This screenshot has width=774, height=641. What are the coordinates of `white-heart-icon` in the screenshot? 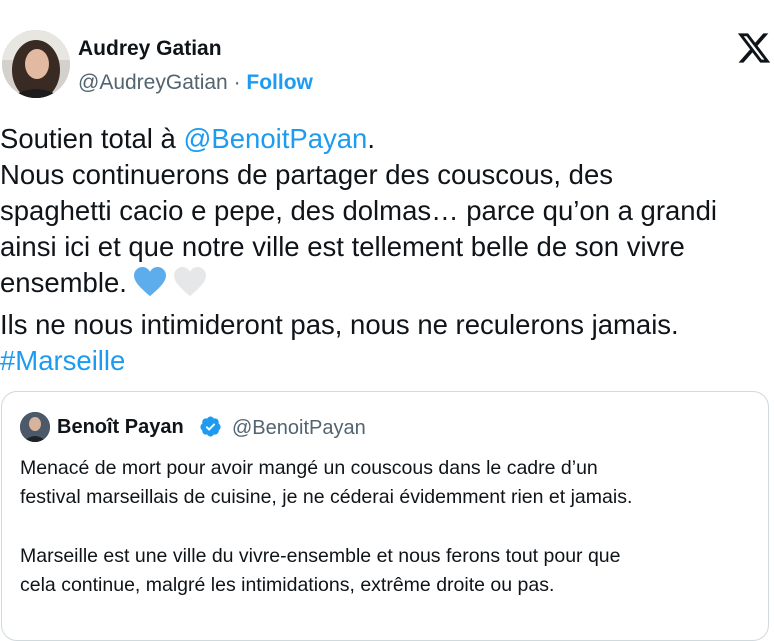 It's located at (190, 286).